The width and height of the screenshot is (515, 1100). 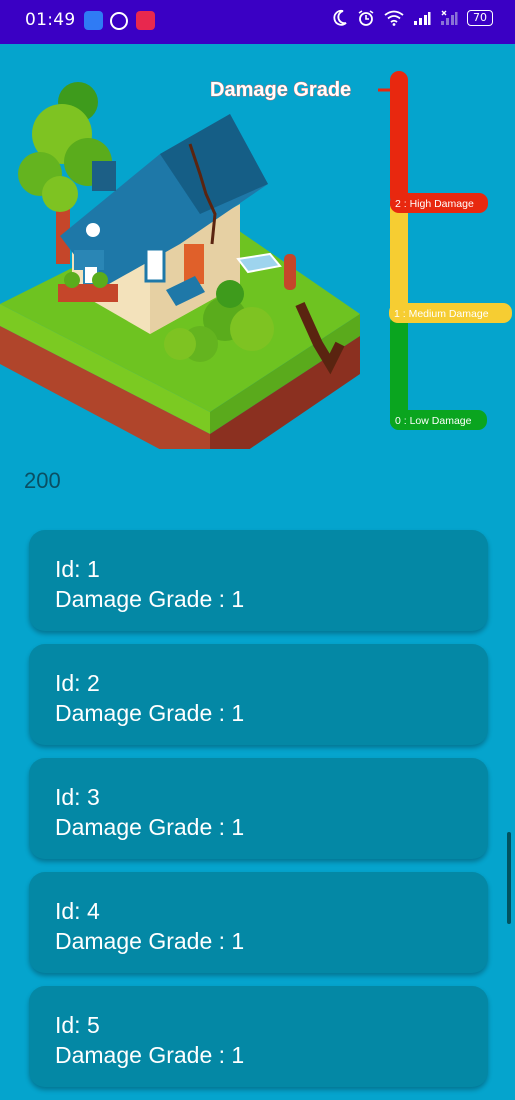 I want to click on screen-record-icon, so click(x=145, y=20).